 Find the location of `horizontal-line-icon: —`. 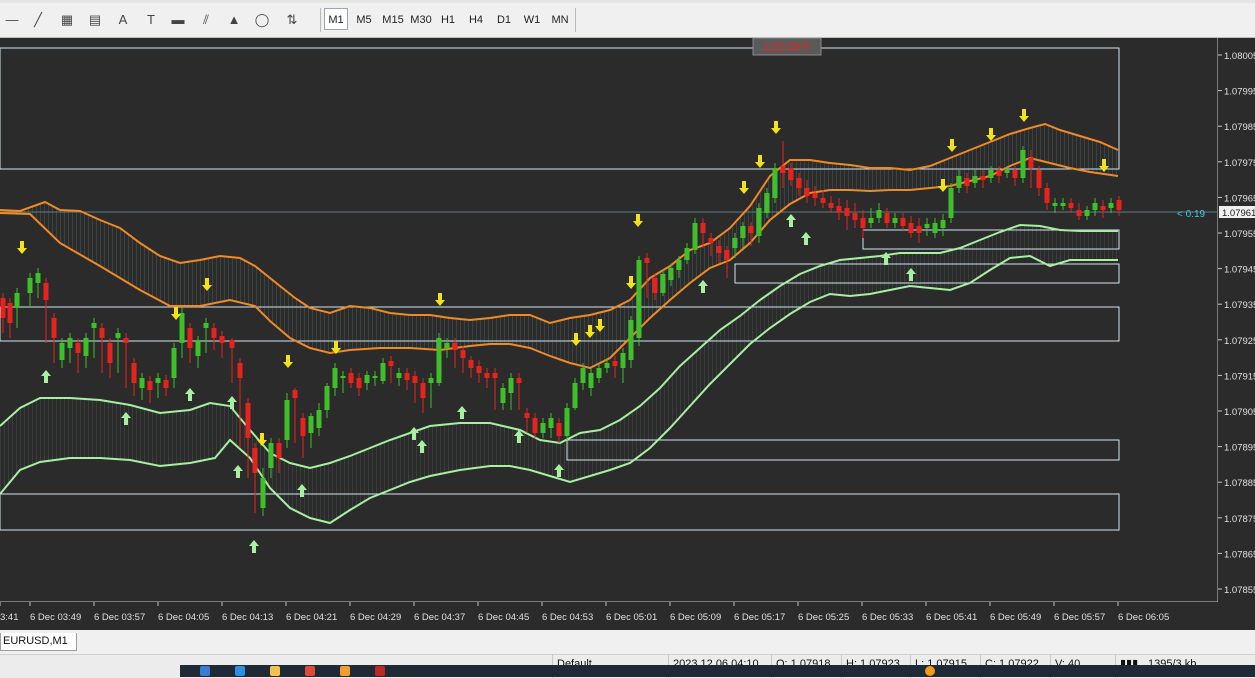

horizontal-line-icon: — is located at coordinates (12, 20).